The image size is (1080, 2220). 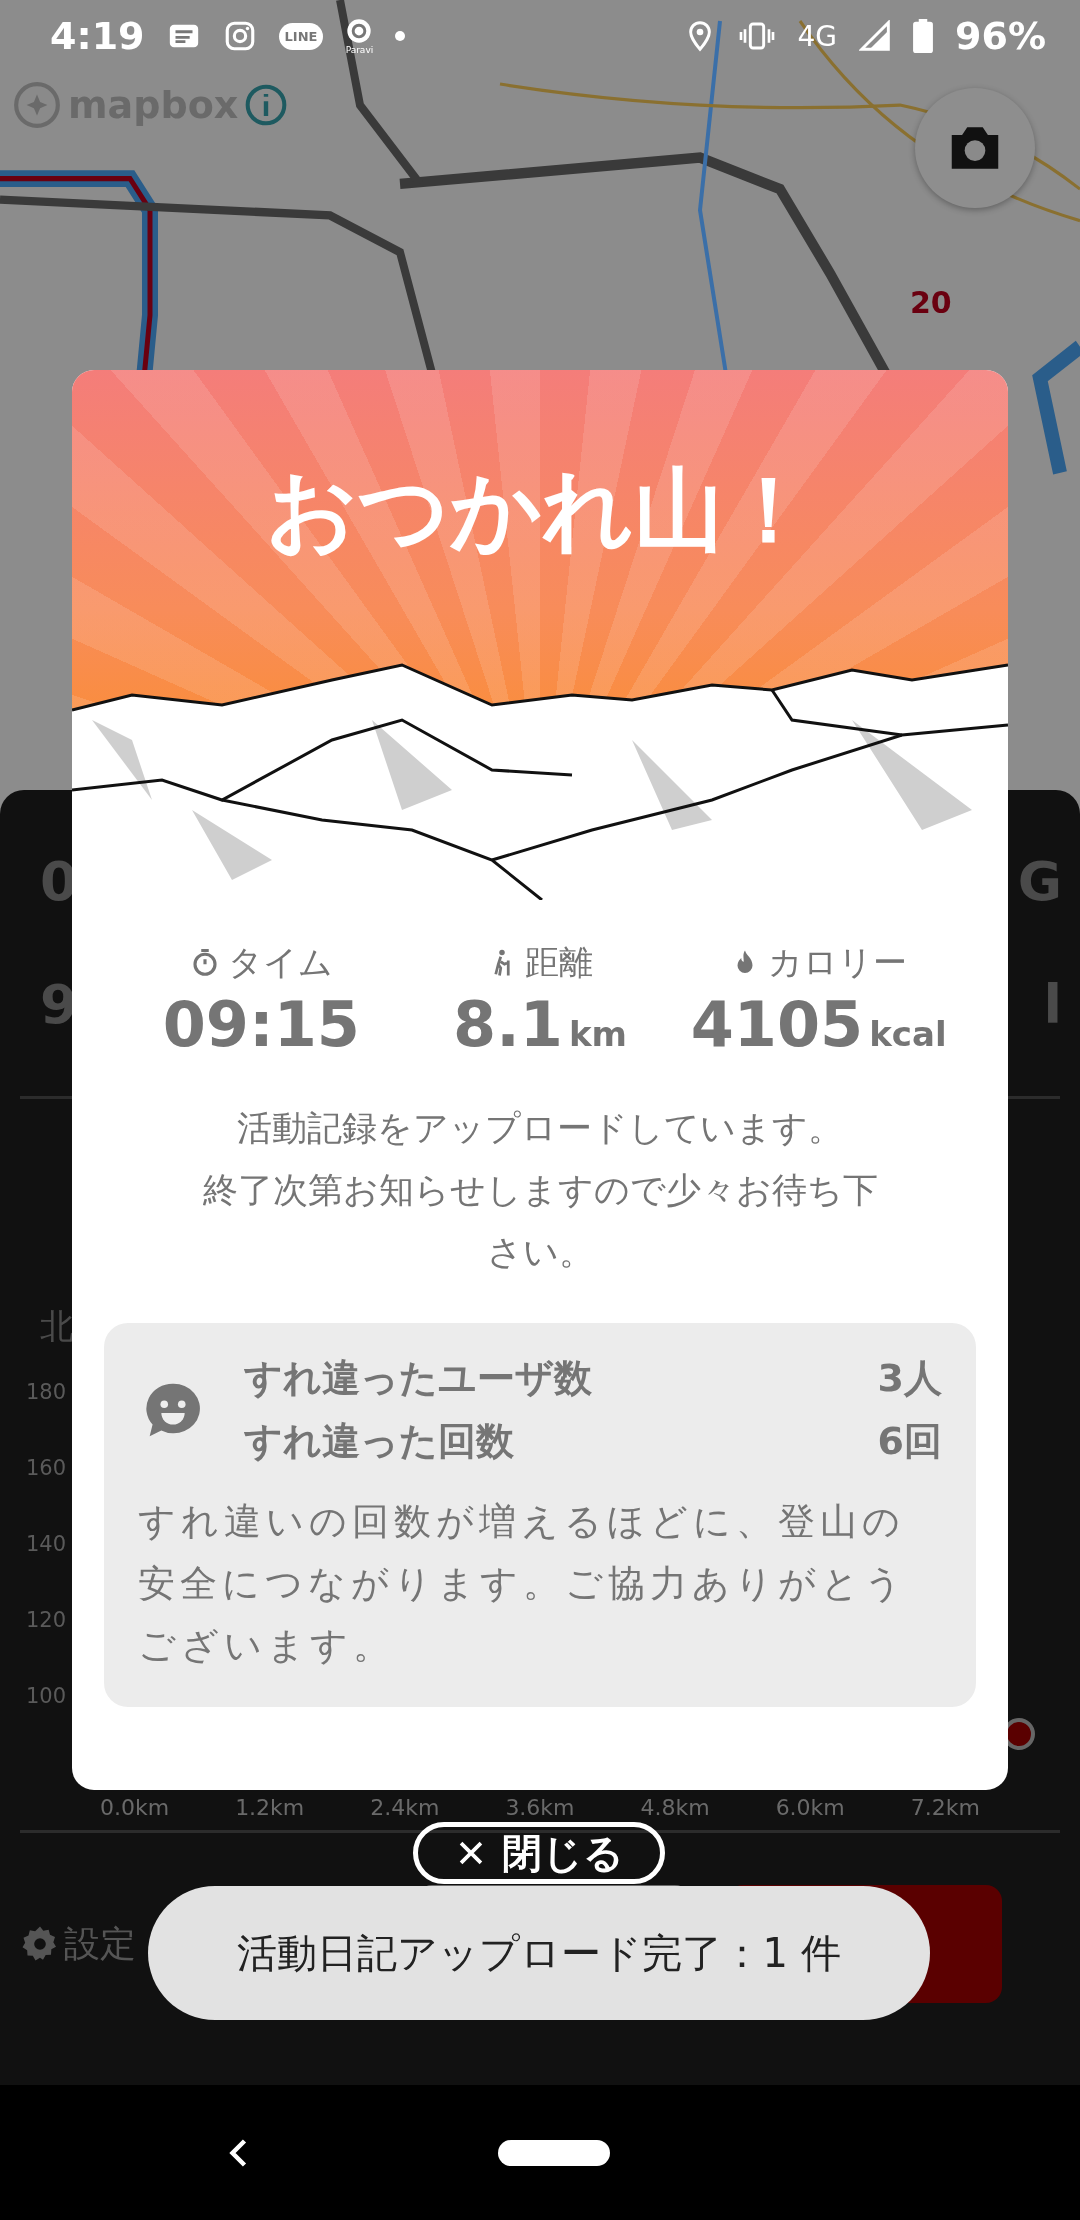 What do you see at coordinates (359, 31) in the screenshot?
I see `circle-c-icon` at bounding box center [359, 31].